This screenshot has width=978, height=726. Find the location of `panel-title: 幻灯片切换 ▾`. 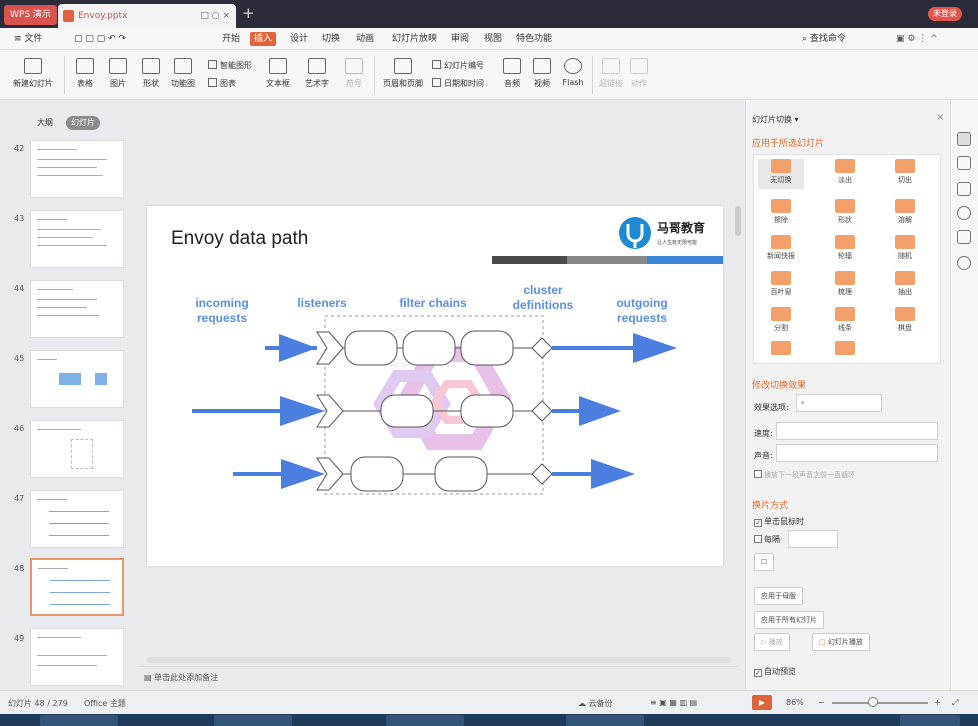

panel-title: 幻灯片切换 ▾ is located at coordinates (775, 119).